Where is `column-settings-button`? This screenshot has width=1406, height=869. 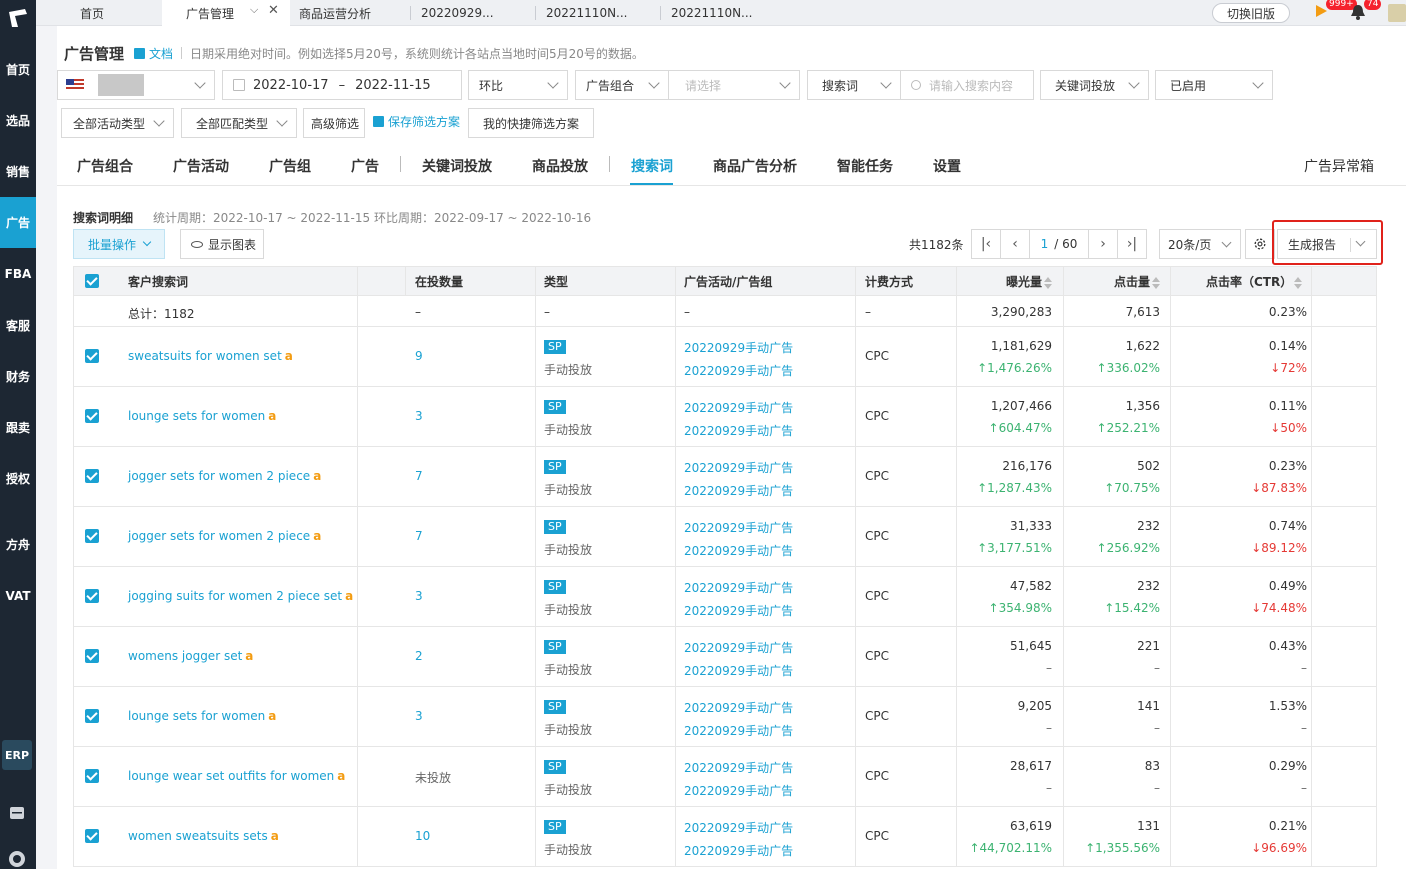
column-settings-button is located at coordinates (1260, 244).